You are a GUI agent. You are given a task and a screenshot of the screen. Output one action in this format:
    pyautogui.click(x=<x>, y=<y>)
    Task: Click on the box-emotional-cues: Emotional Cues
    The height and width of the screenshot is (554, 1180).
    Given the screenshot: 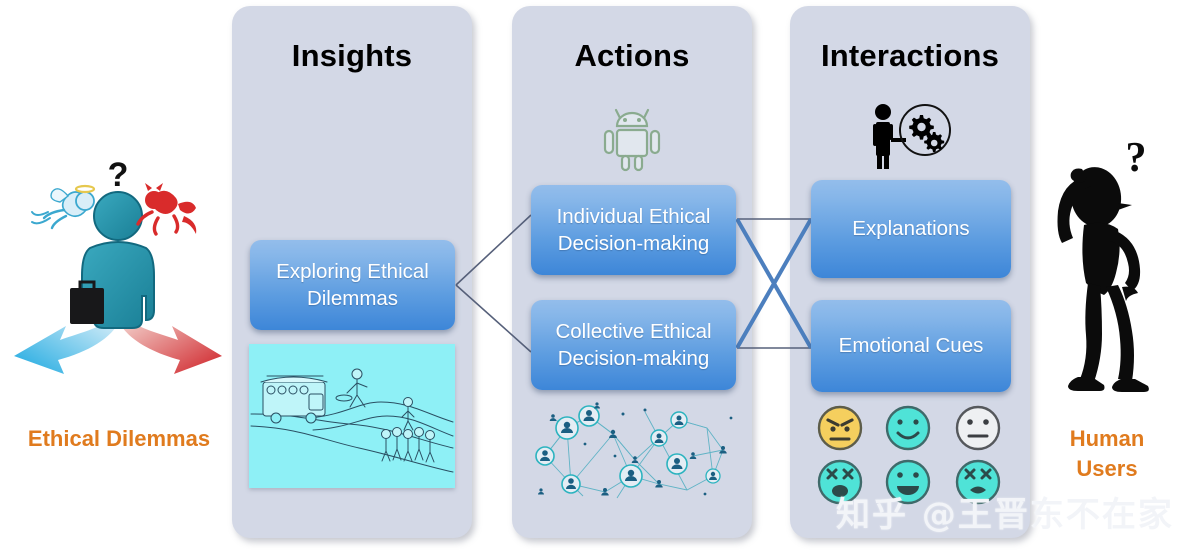 What is the action you would take?
    pyautogui.click(x=911, y=346)
    